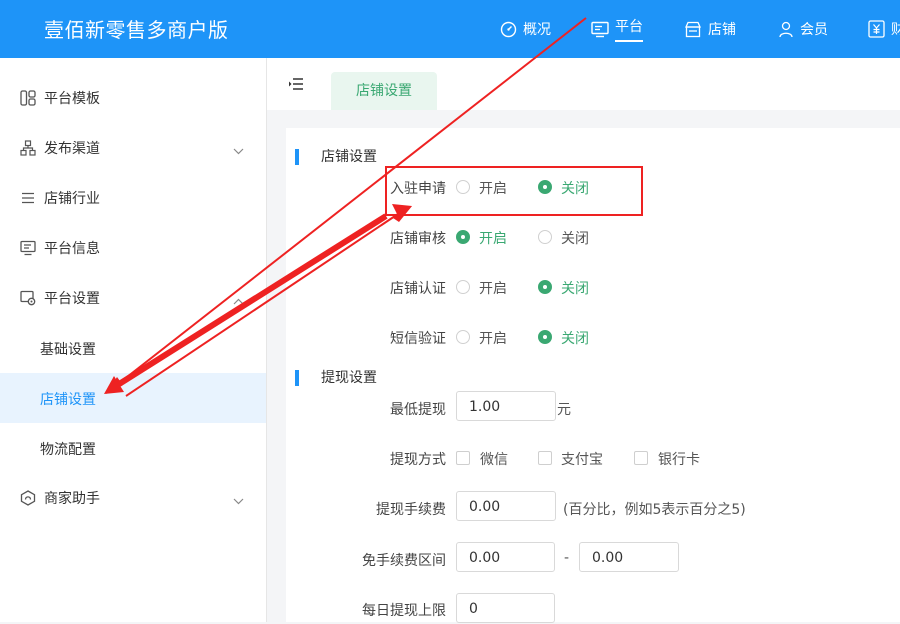  What do you see at coordinates (505, 557) in the screenshot?
I see `fee-free-from-input: 0.00` at bounding box center [505, 557].